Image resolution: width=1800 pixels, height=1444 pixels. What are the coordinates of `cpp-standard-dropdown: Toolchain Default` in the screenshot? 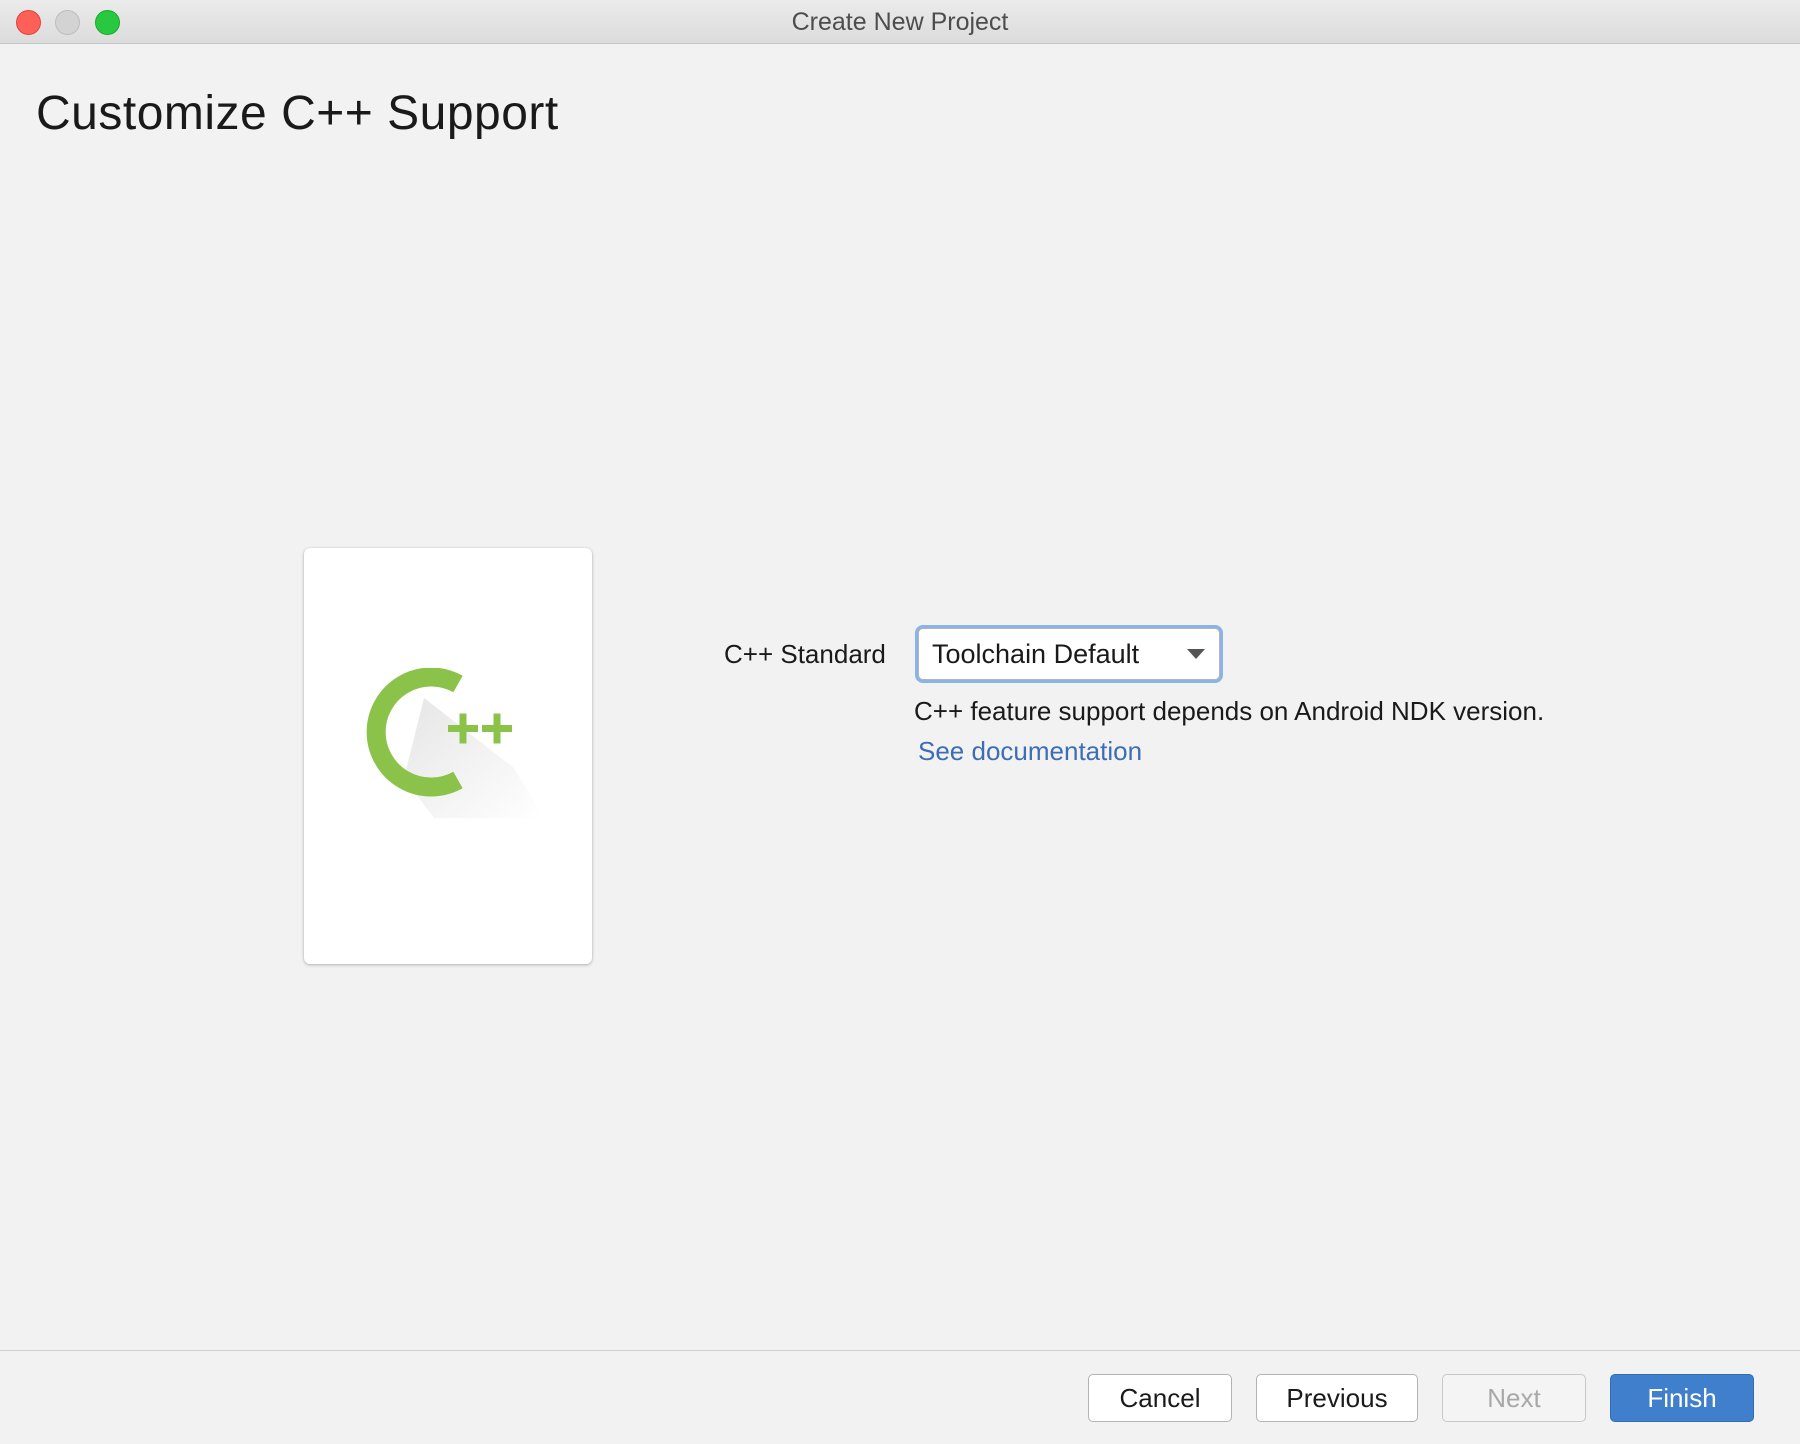 It's located at (1069, 654).